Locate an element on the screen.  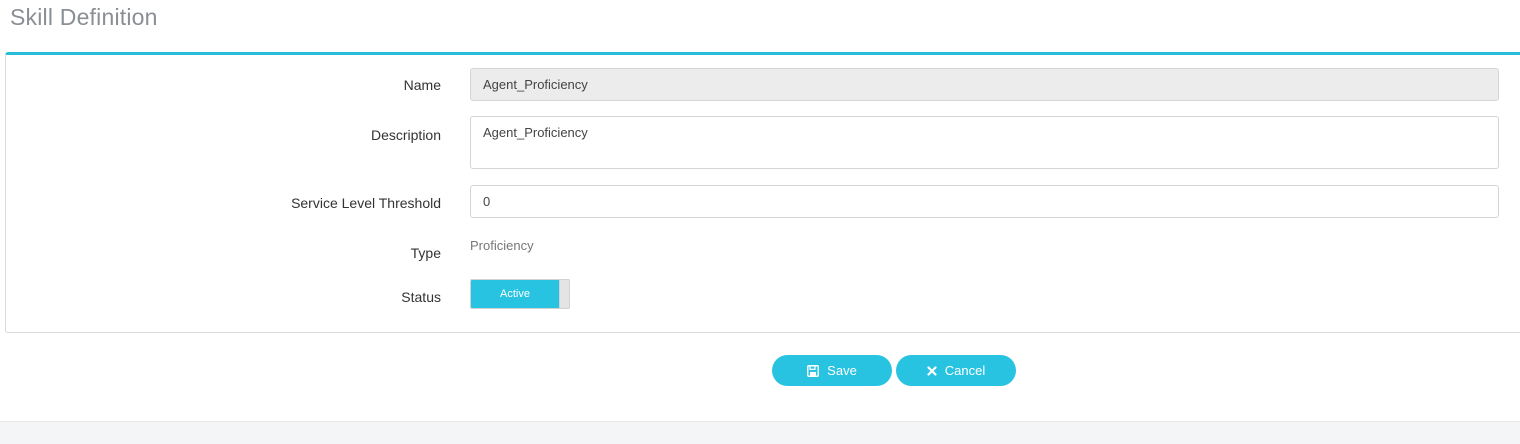
save-button: Save is located at coordinates (832, 370).